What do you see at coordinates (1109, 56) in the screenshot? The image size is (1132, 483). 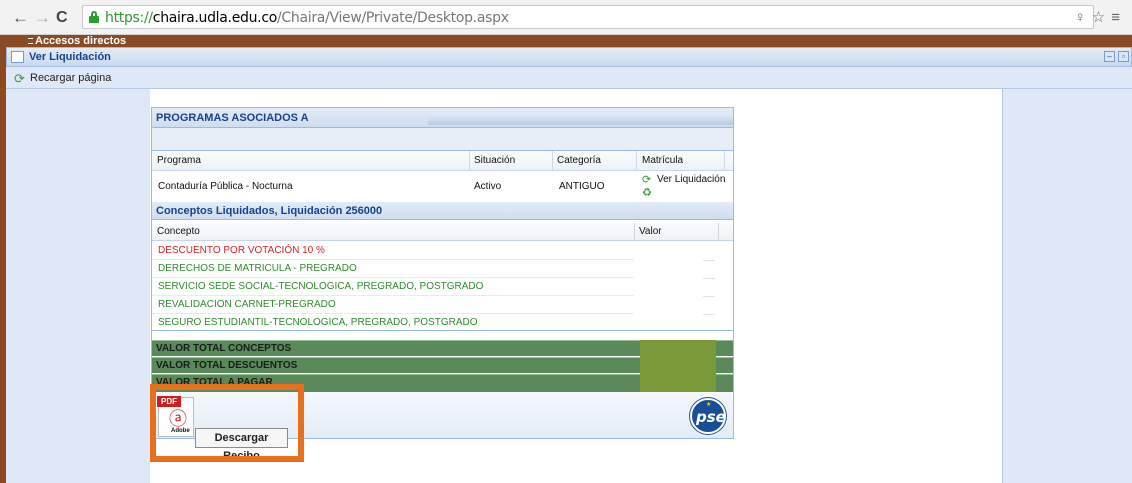 I see `minimize-icon: –` at bounding box center [1109, 56].